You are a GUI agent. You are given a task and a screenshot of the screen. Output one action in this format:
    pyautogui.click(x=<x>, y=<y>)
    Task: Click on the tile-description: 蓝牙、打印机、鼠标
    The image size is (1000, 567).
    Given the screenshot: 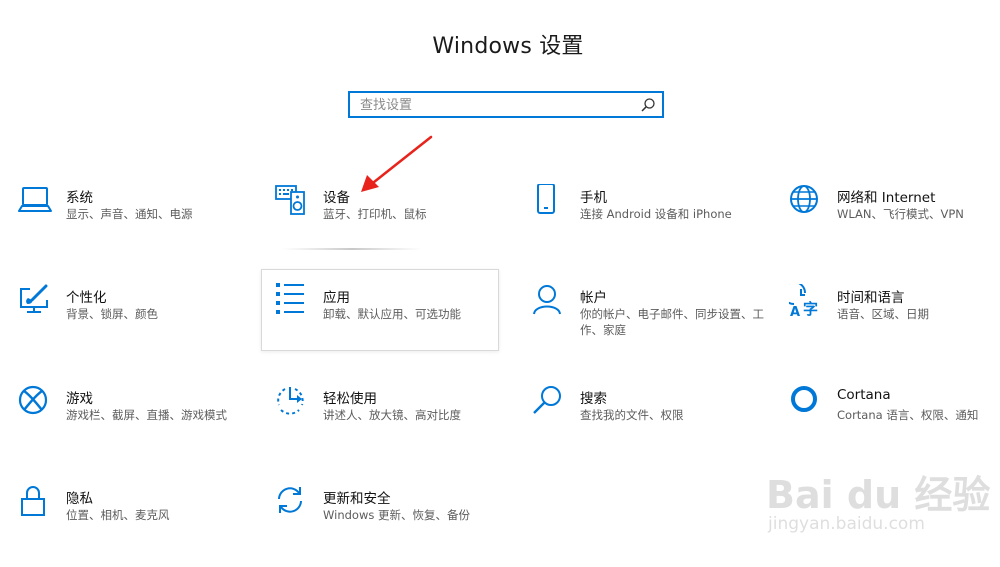 What is the action you would take?
    pyautogui.click(x=375, y=214)
    